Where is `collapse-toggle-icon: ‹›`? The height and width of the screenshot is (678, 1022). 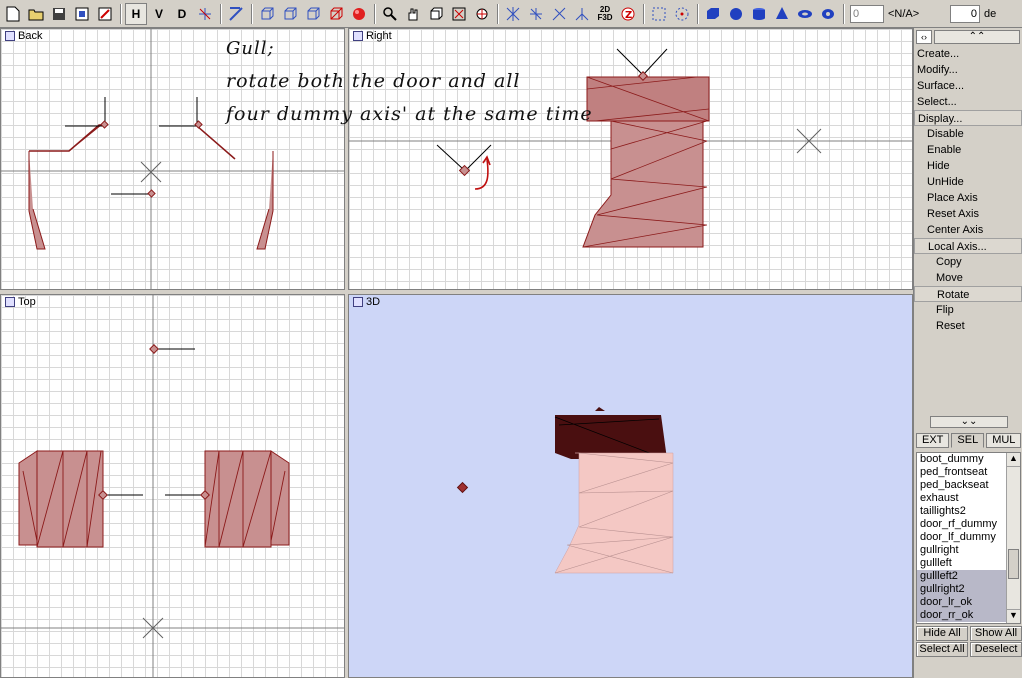 collapse-toggle-icon: ‹› is located at coordinates (924, 37).